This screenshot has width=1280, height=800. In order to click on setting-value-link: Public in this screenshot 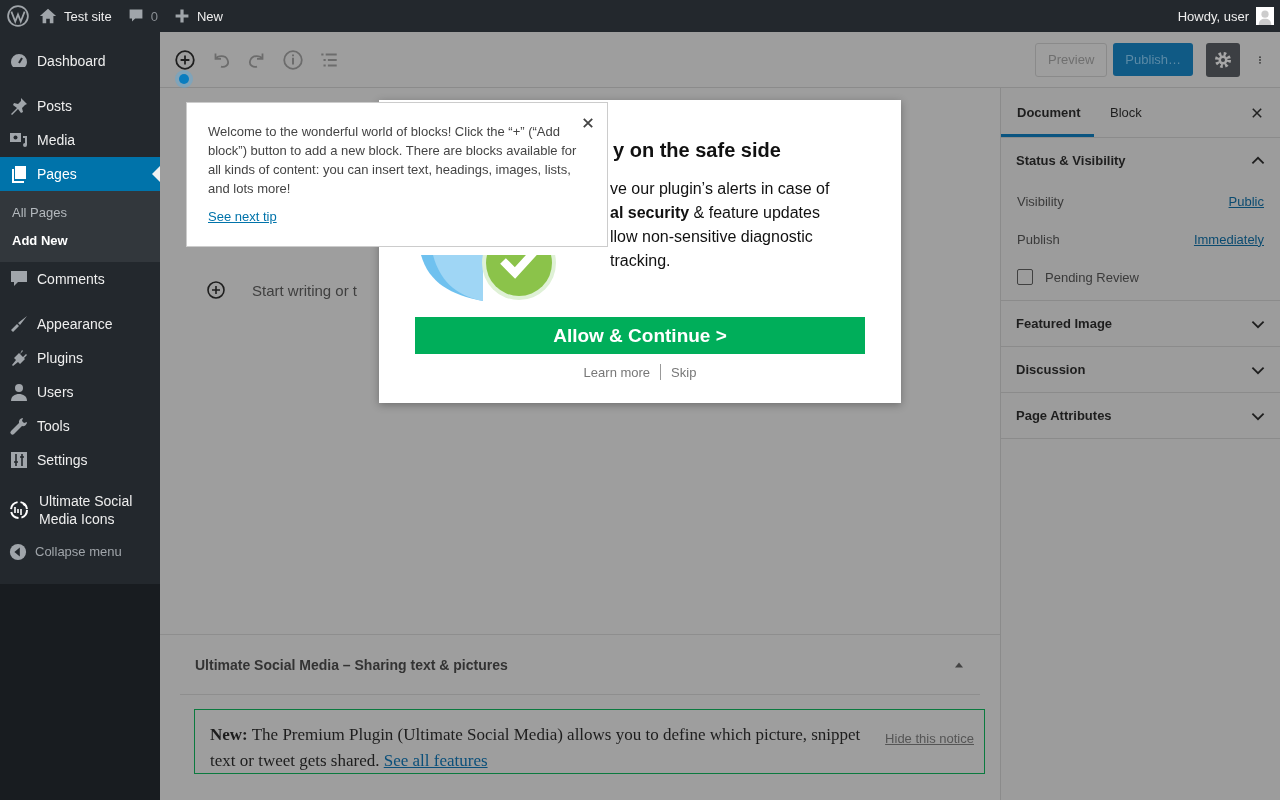, I will do `click(1246, 201)`.